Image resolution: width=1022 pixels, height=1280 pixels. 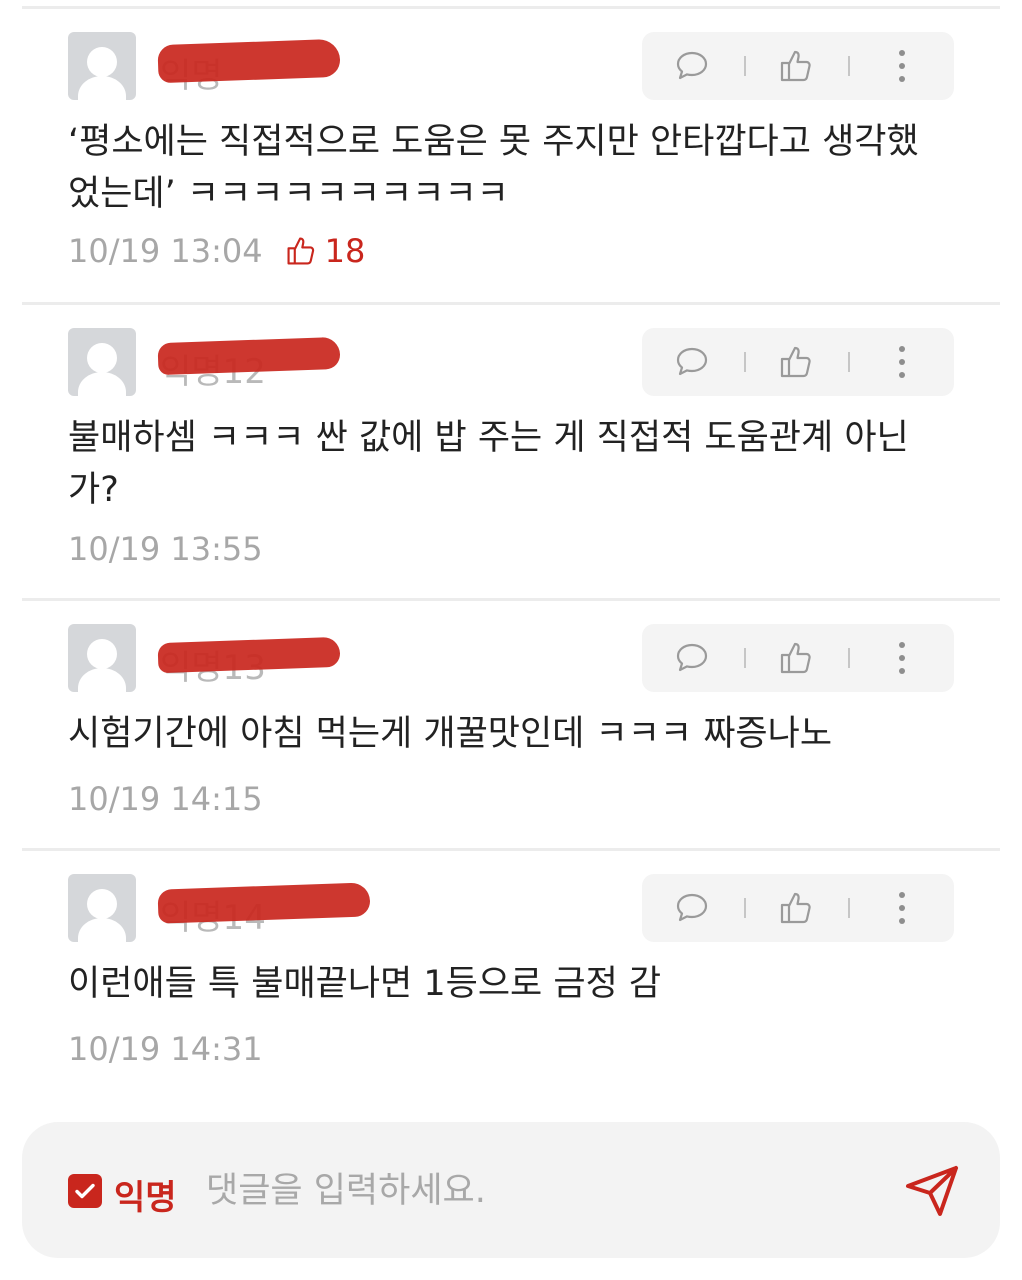 I want to click on comment-meta: 10/19 13:04 18, so click(x=216, y=251).